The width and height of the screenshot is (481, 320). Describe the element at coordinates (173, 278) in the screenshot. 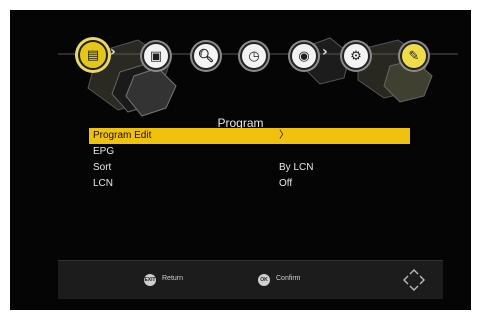

I see `return-label: Return` at that location.